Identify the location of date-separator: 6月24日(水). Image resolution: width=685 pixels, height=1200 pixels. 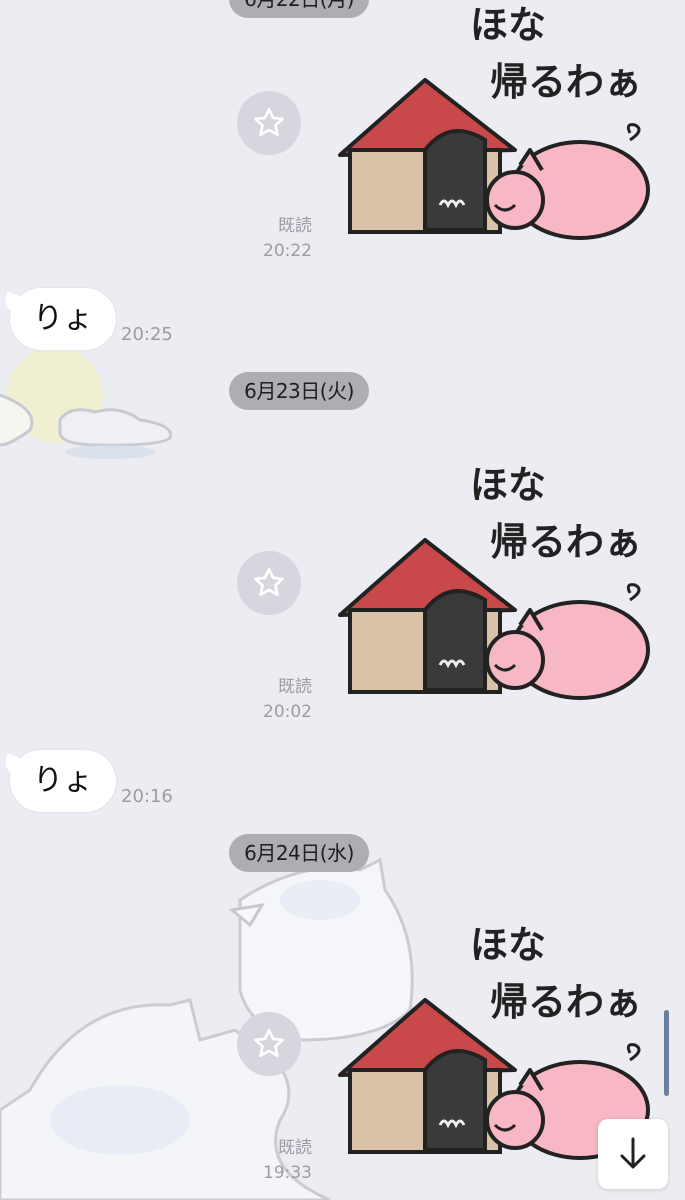
(299, 853).